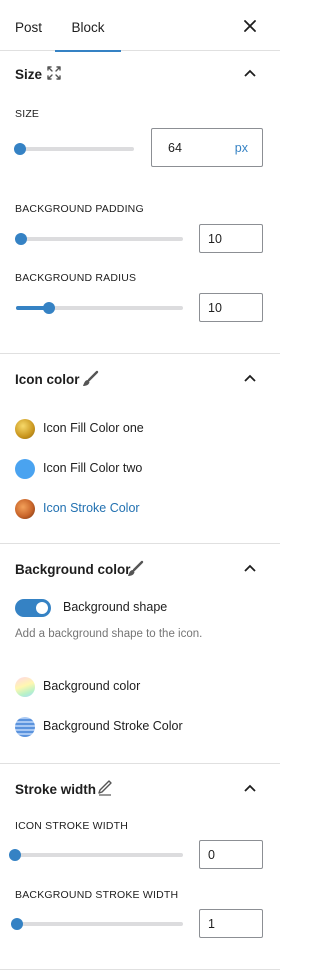 The height and width of the screenshot is (975, 320). What do you see at coordinates (88, 26) in the screenshot?
I see `tab-block: Block` at bounding box center [88, 26].